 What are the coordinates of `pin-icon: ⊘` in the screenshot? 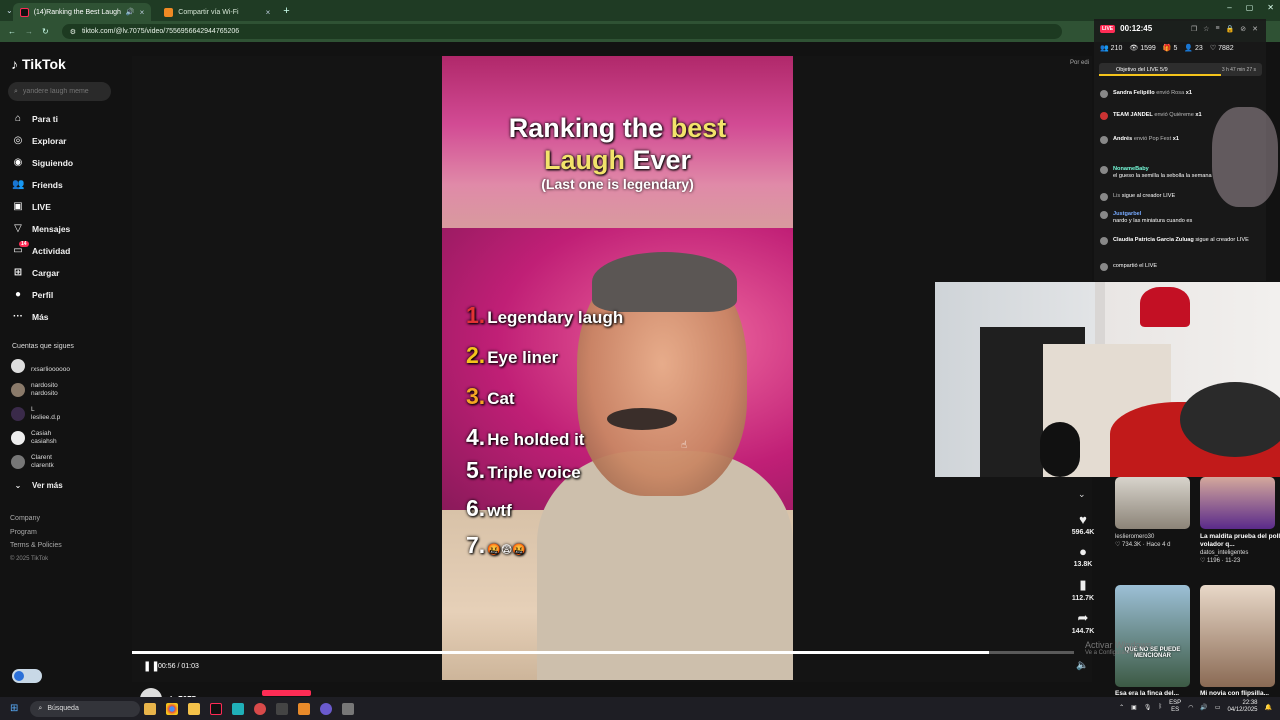 It's located at (1243, 29).